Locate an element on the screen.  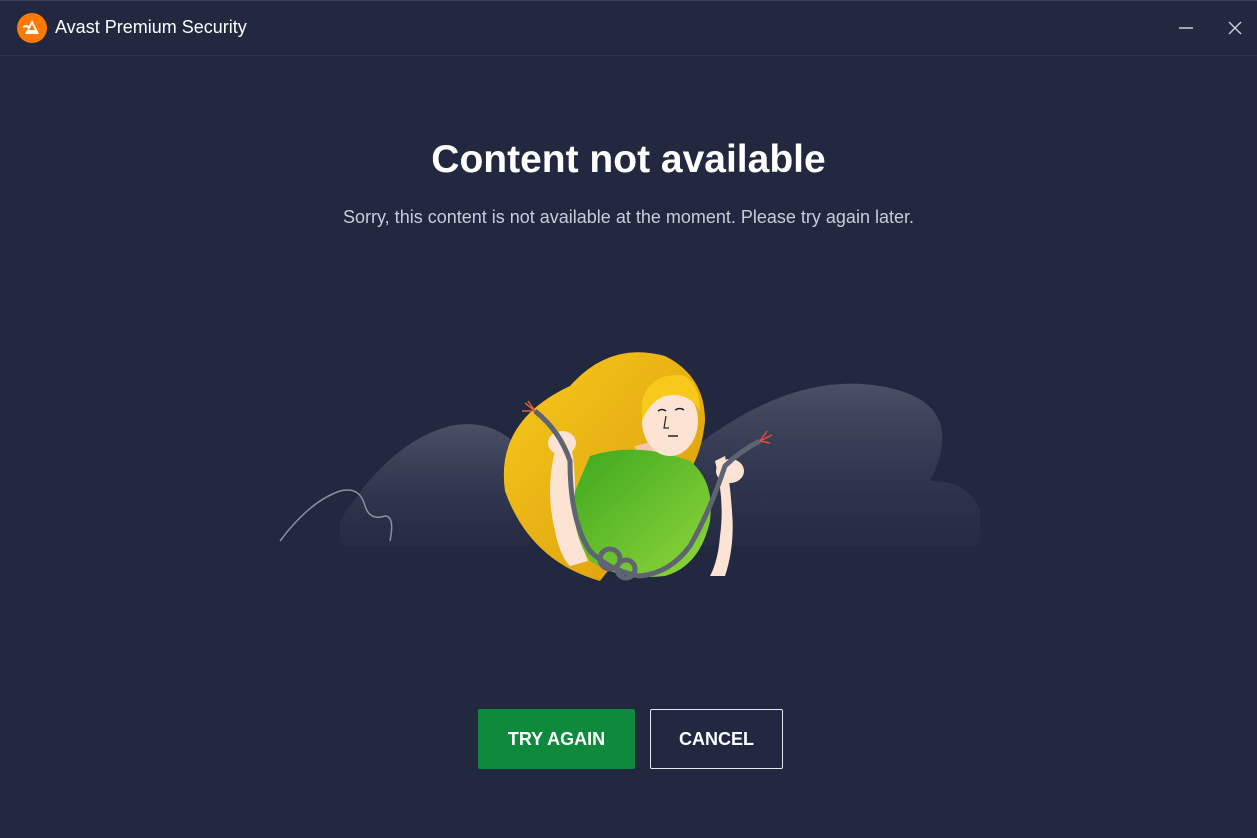
title-bar: Avast Premium Security is located at coordinates (628, 28).